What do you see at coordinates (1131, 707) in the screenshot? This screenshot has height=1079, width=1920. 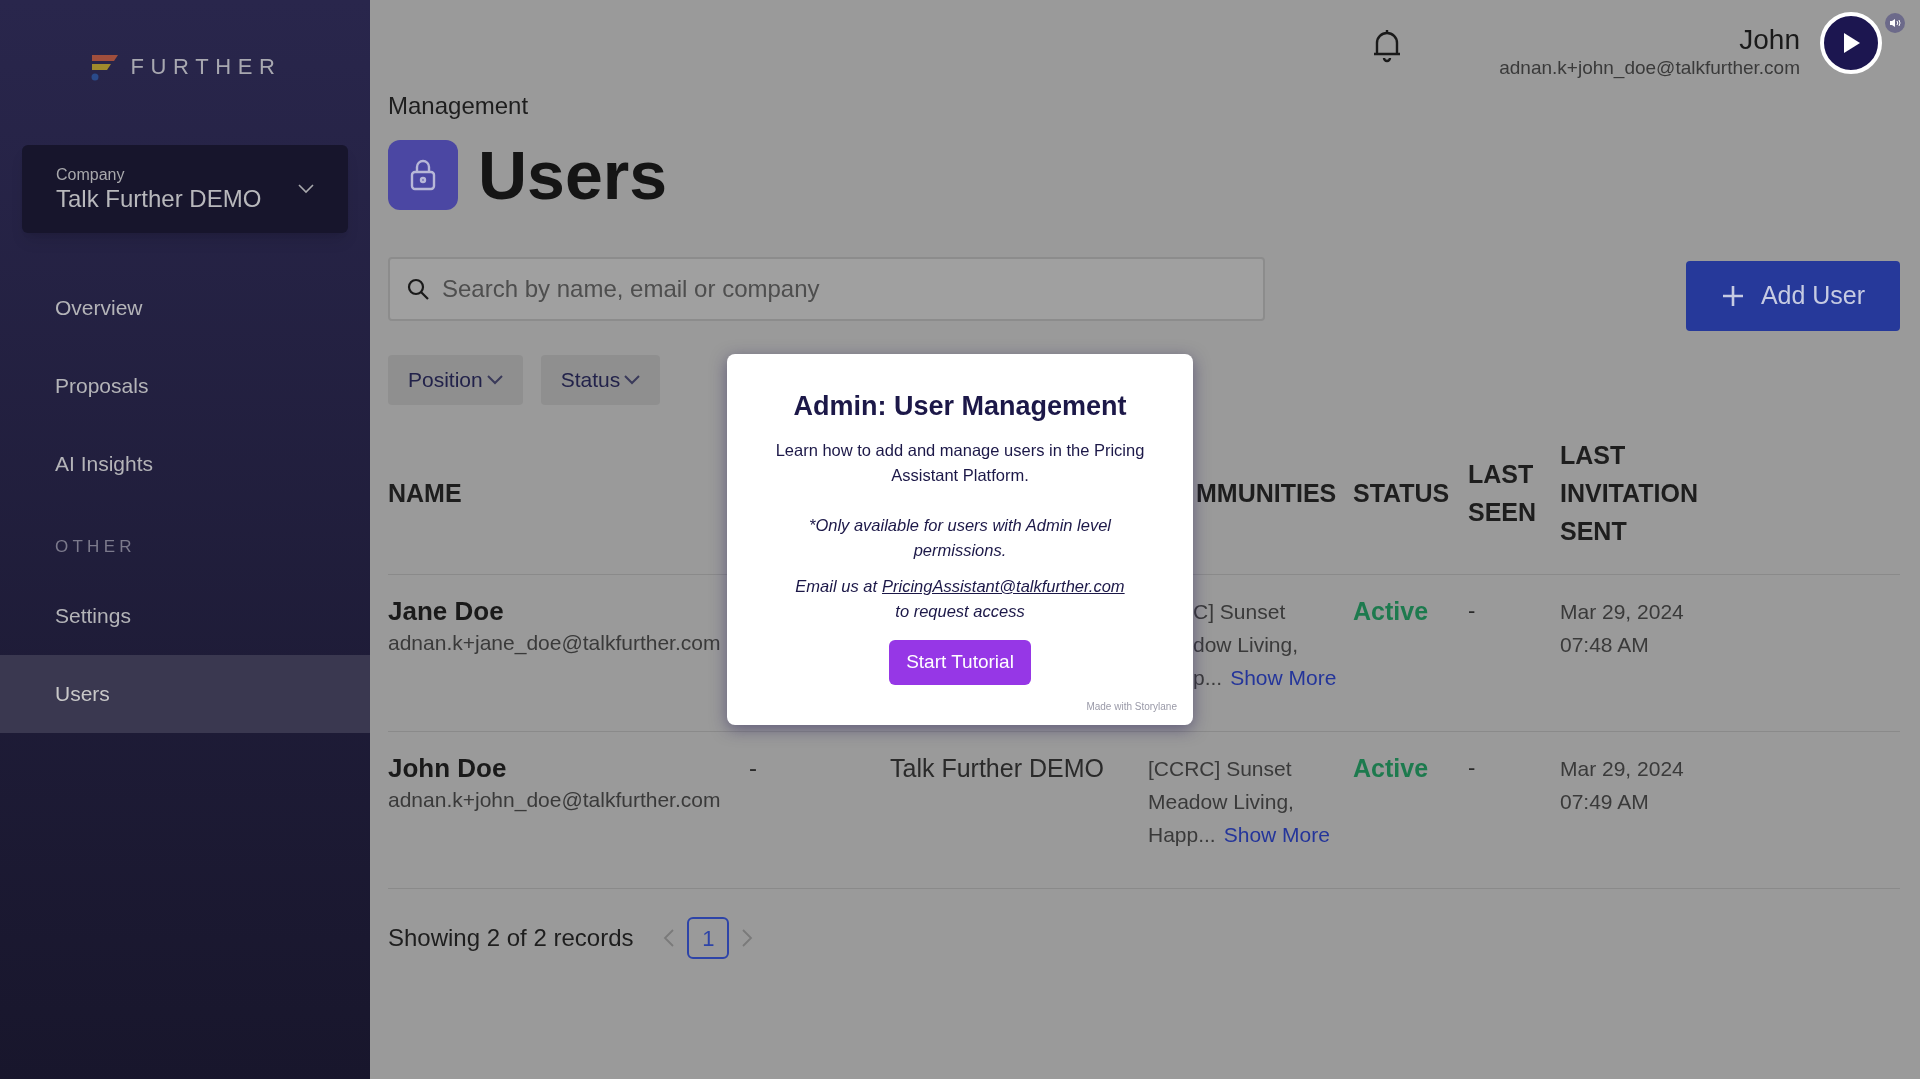 I see `storylane-credit: Made with Storylane` at bounding box center [1131, 707].